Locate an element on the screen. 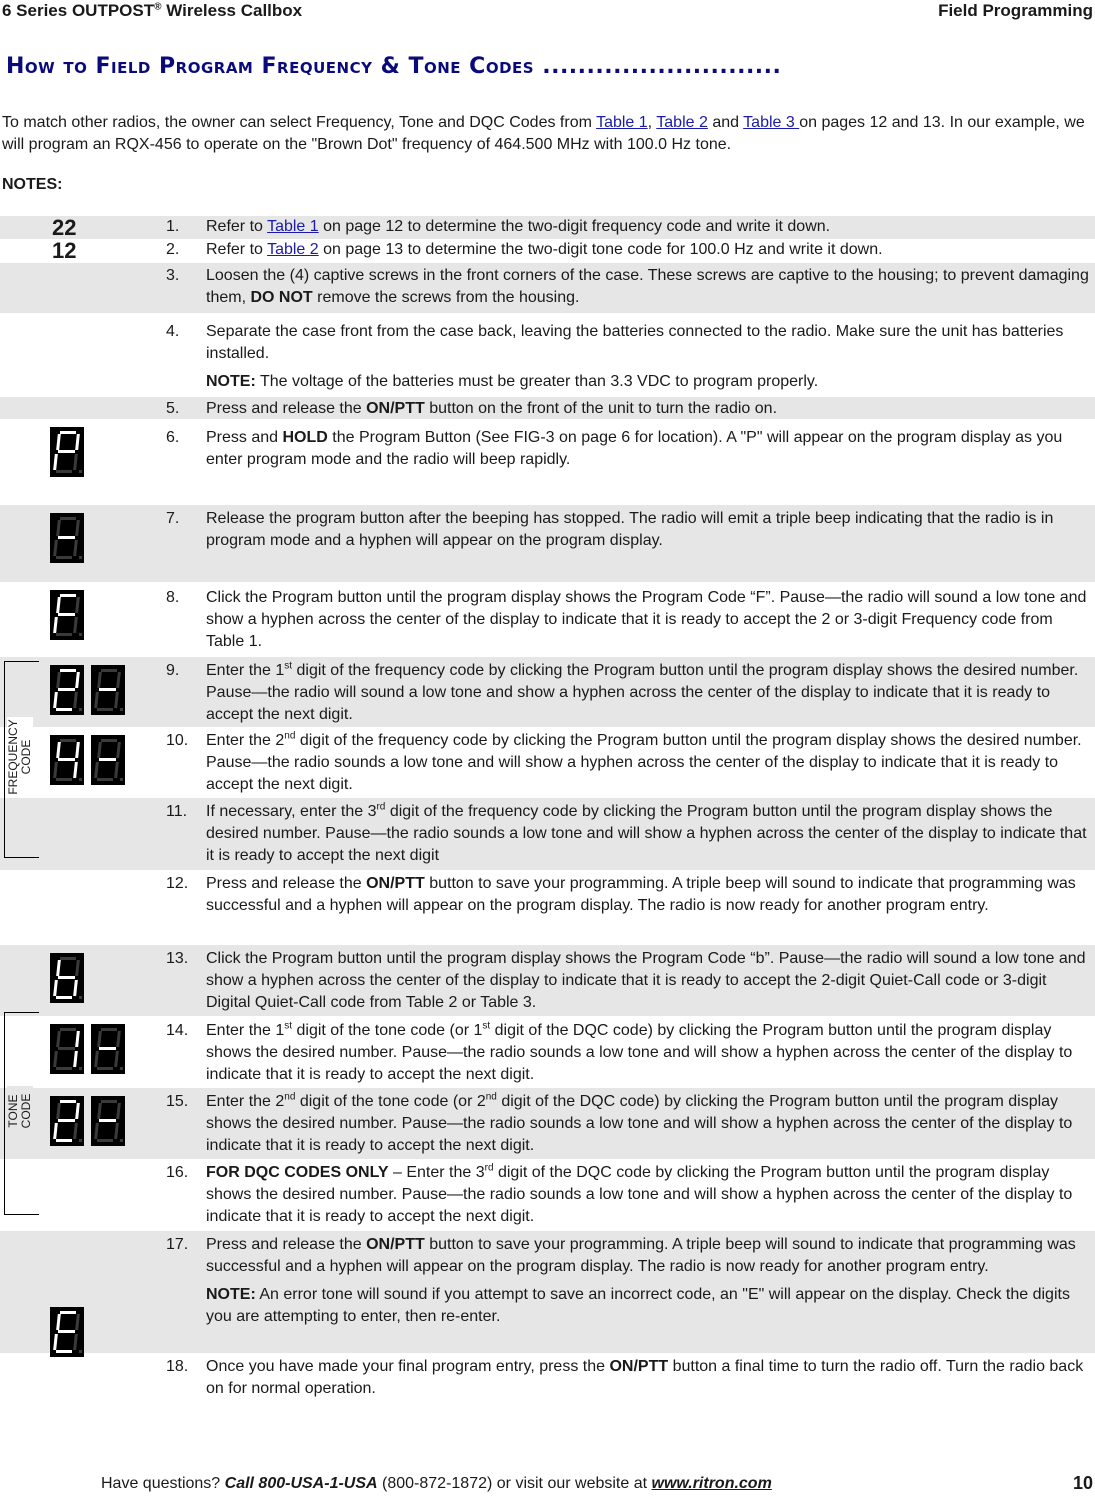 This screenshot has width=1095, height=1496. website-link: www.ritron.com is located at coordinates (712, 1483).